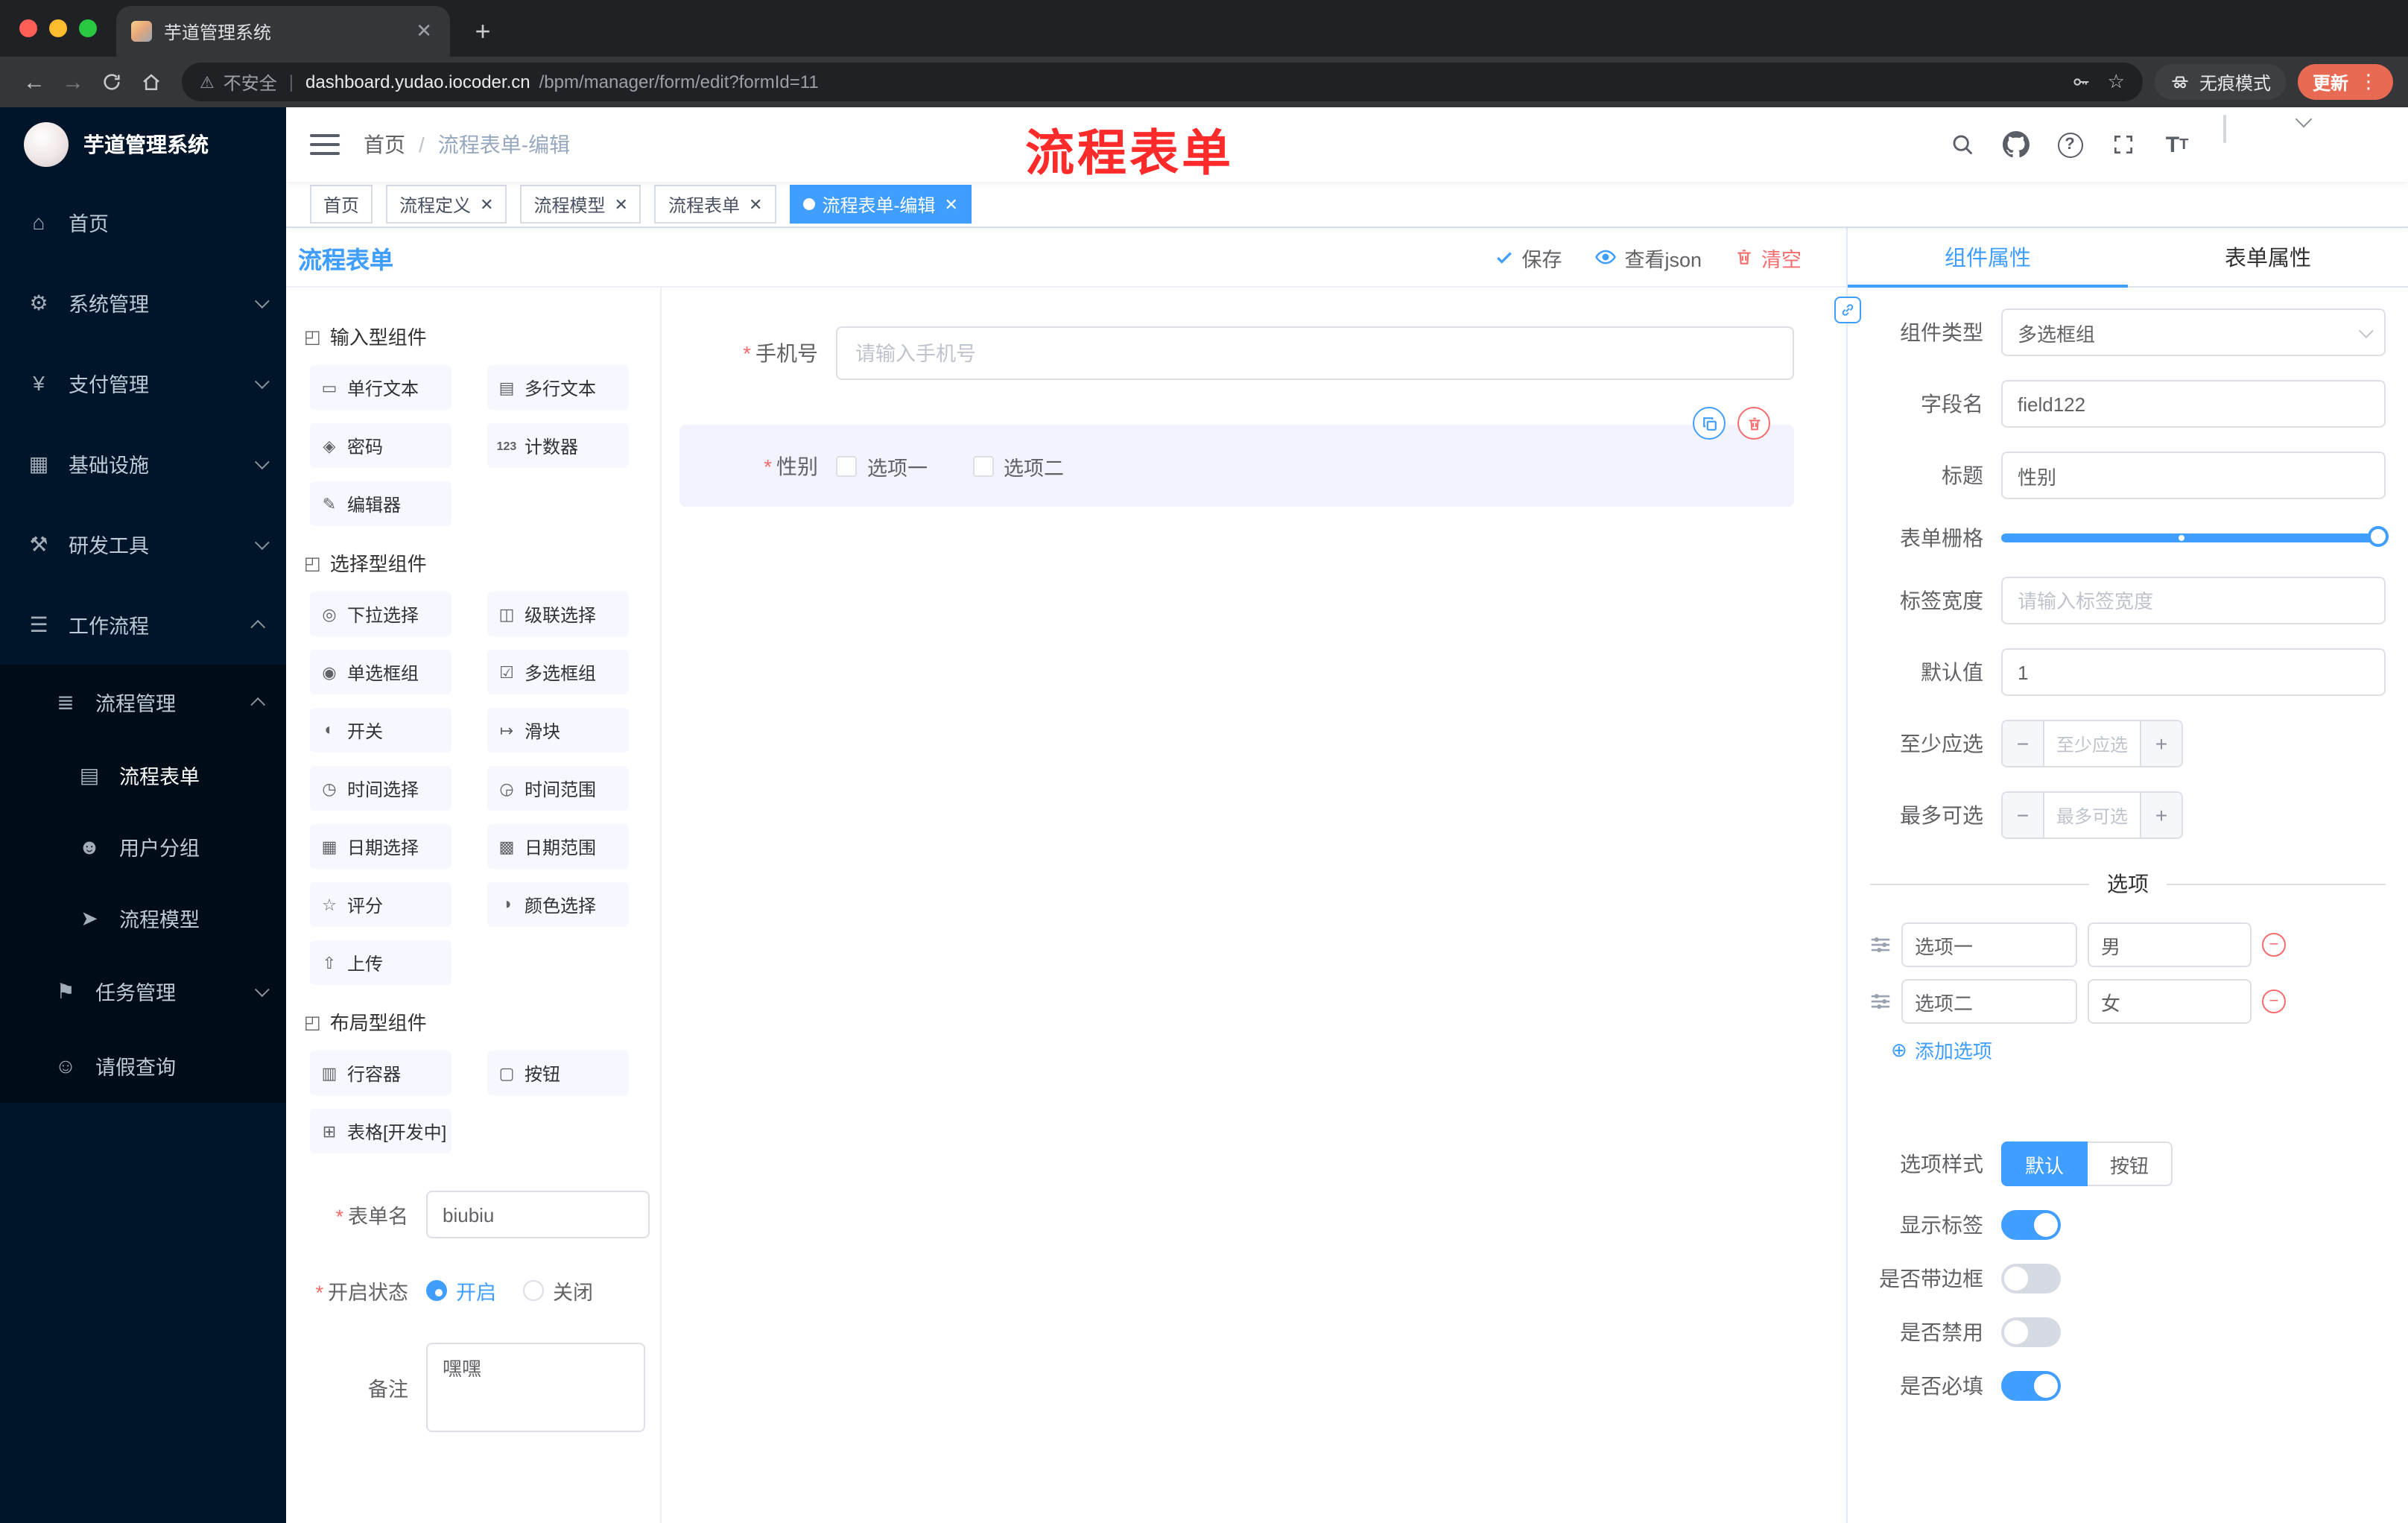 This screenshot has height=1523, width=2408. Describe the element at coordinates (341, 204) in the screenshot. I see `tag-home: 首页` at that location.